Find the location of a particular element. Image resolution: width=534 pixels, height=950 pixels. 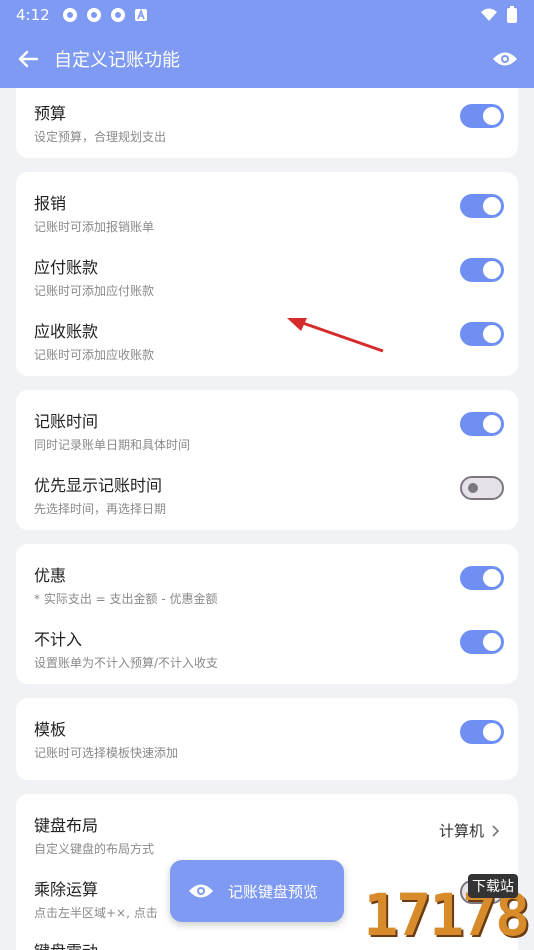

status-icons is located at coordinates (105, 15).